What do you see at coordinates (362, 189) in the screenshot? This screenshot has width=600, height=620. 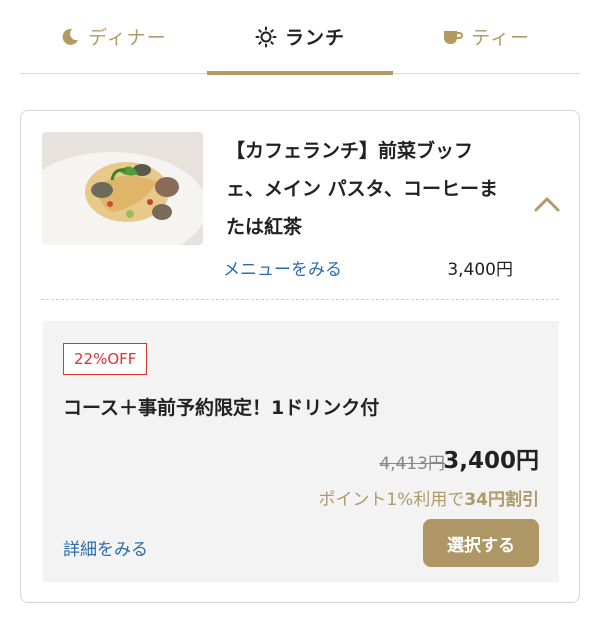 I see `course-title-line: ェ、メイン パスタ、コーヒーま` at bounding box center [362, 189].